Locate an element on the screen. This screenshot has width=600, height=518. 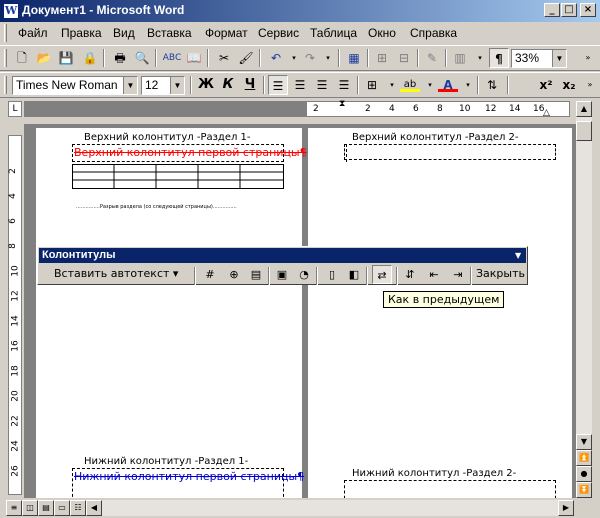
scroll-right-icon: ▶ is located at coordinates (566, 508).